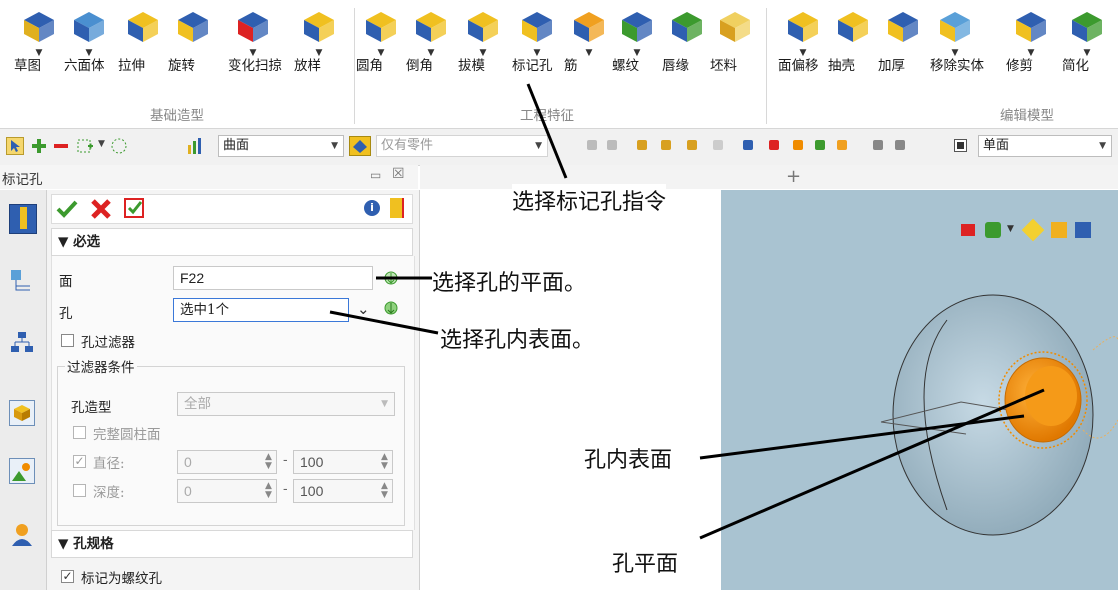  I want to click on annotation-inner-surface: 孔内表面, so click(628, 460).